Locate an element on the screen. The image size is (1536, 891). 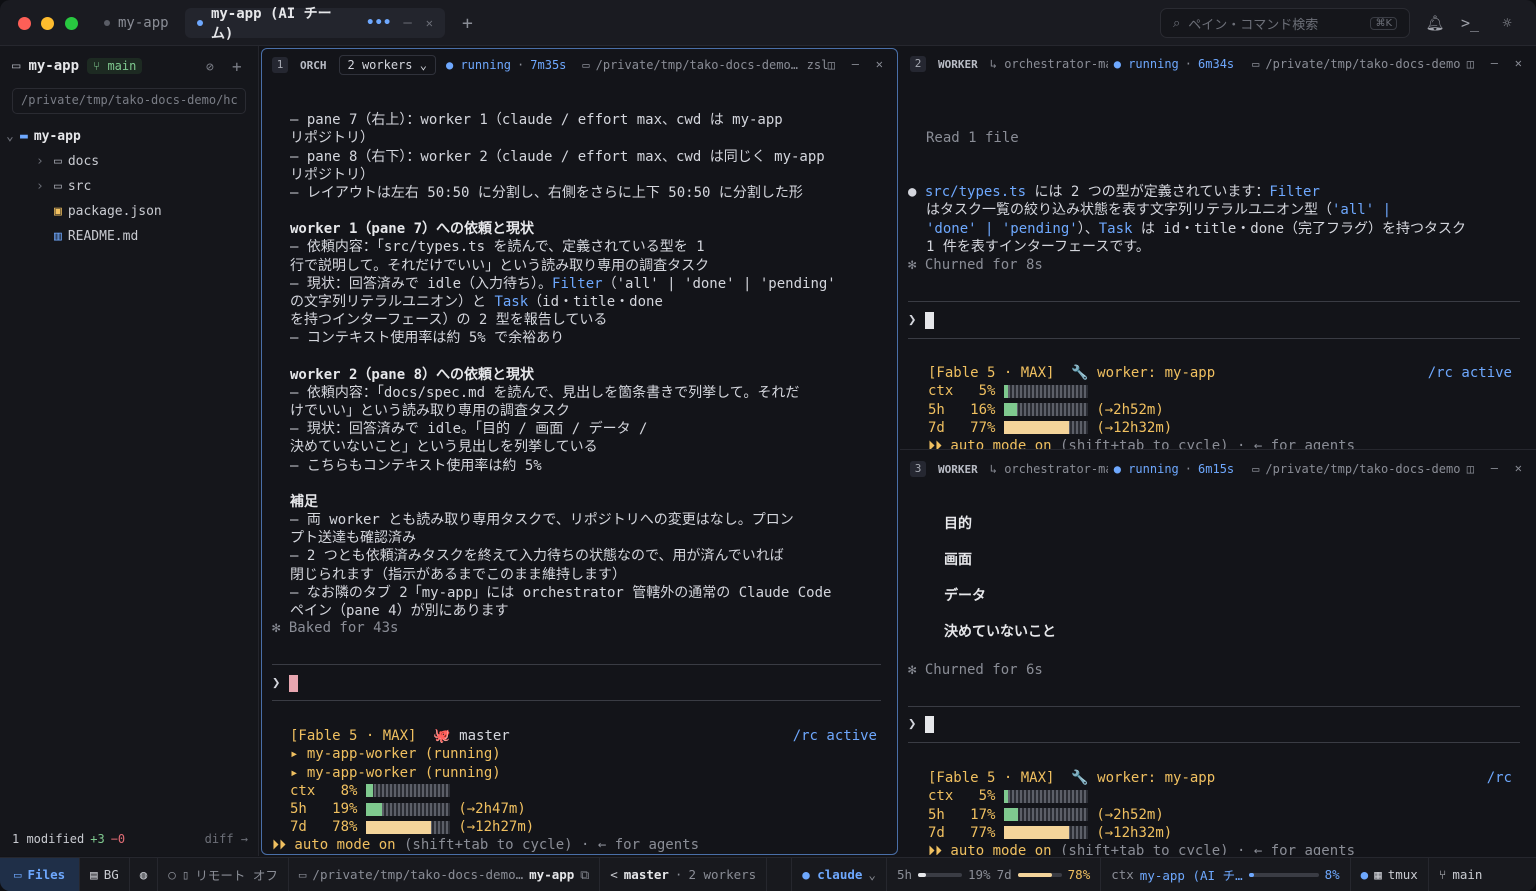
tree-item-docs: › ▭ docs is located at coordinates (129, 161).